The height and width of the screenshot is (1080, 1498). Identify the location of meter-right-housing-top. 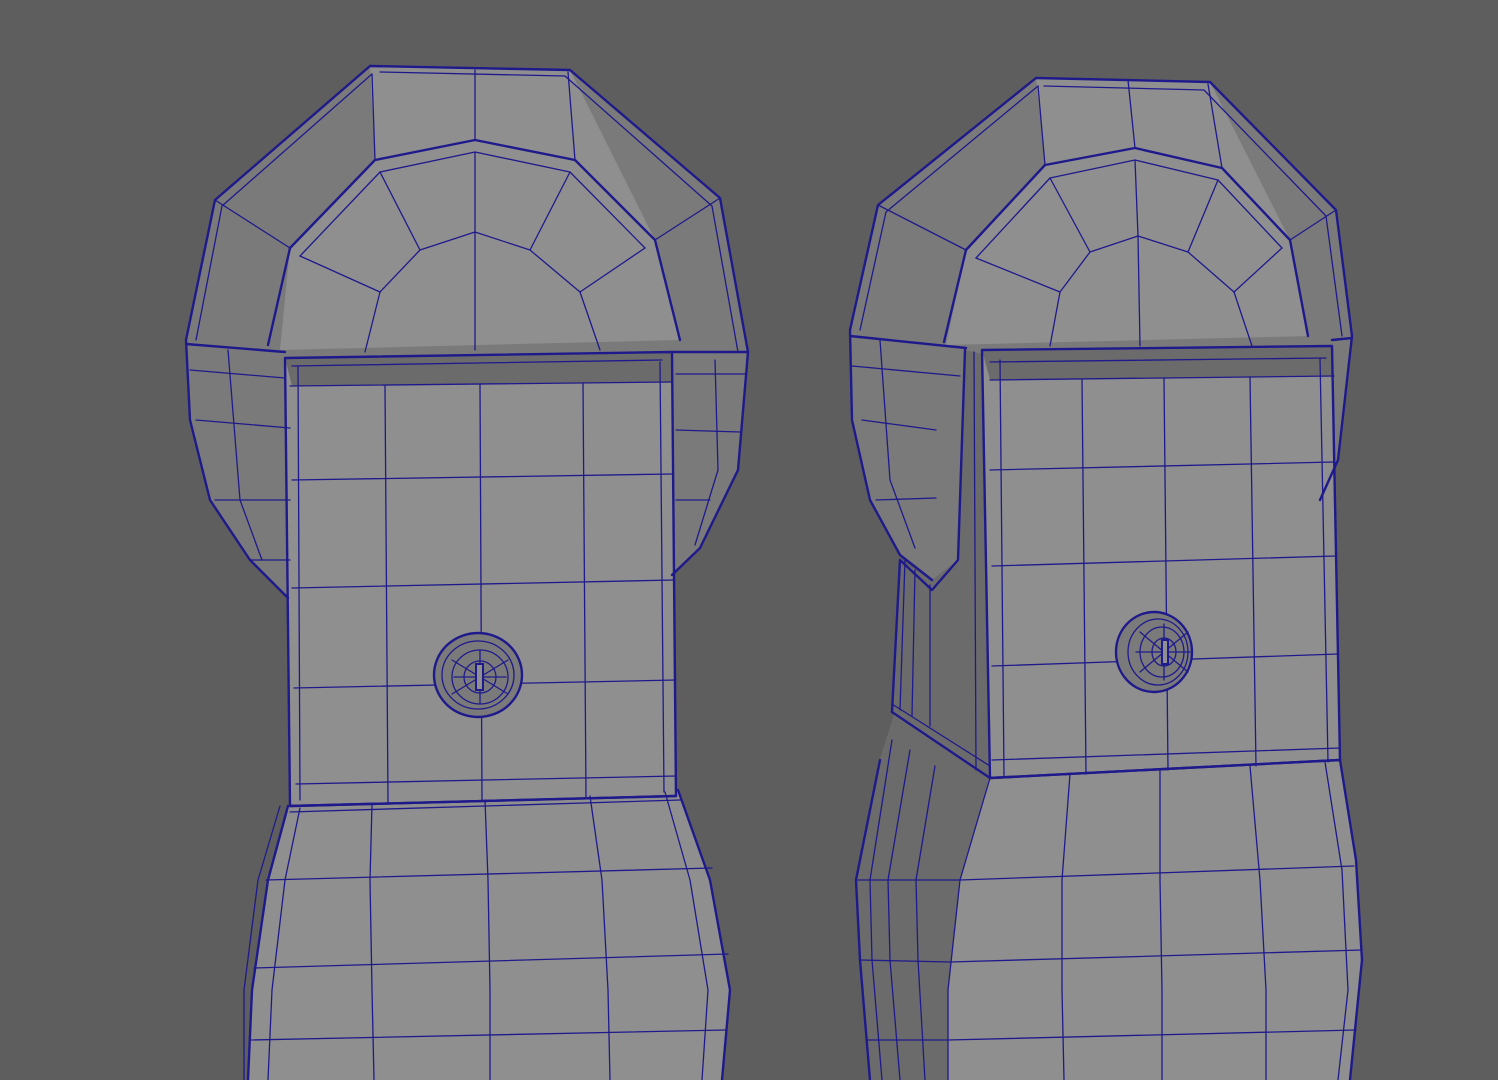
(1158, 363).